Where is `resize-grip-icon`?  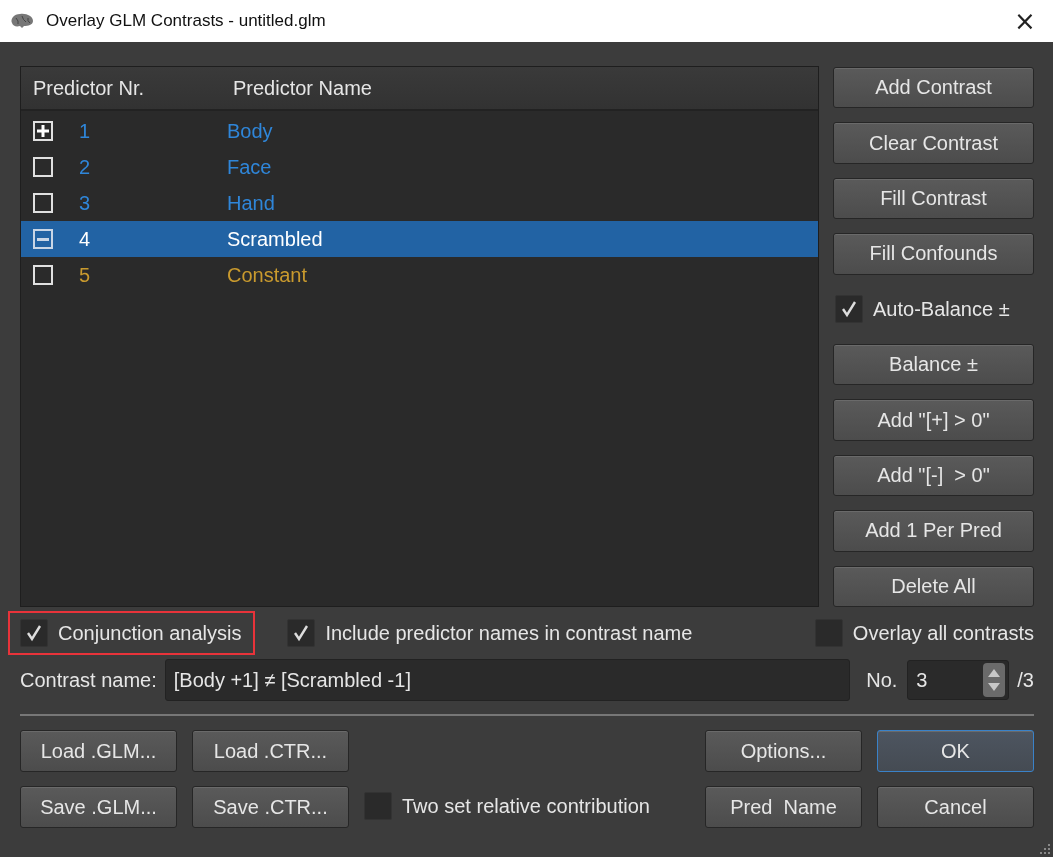
resize-grip-icon is located at coordinates (1045, 849).